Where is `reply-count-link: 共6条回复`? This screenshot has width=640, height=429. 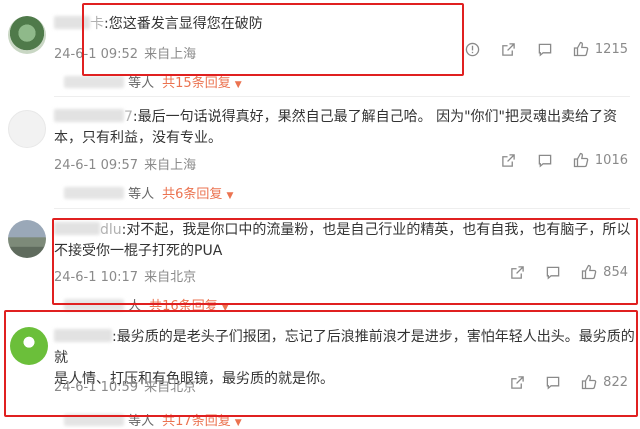
reply-count-link: 共6条回复 is located at coordinates (192, 194).